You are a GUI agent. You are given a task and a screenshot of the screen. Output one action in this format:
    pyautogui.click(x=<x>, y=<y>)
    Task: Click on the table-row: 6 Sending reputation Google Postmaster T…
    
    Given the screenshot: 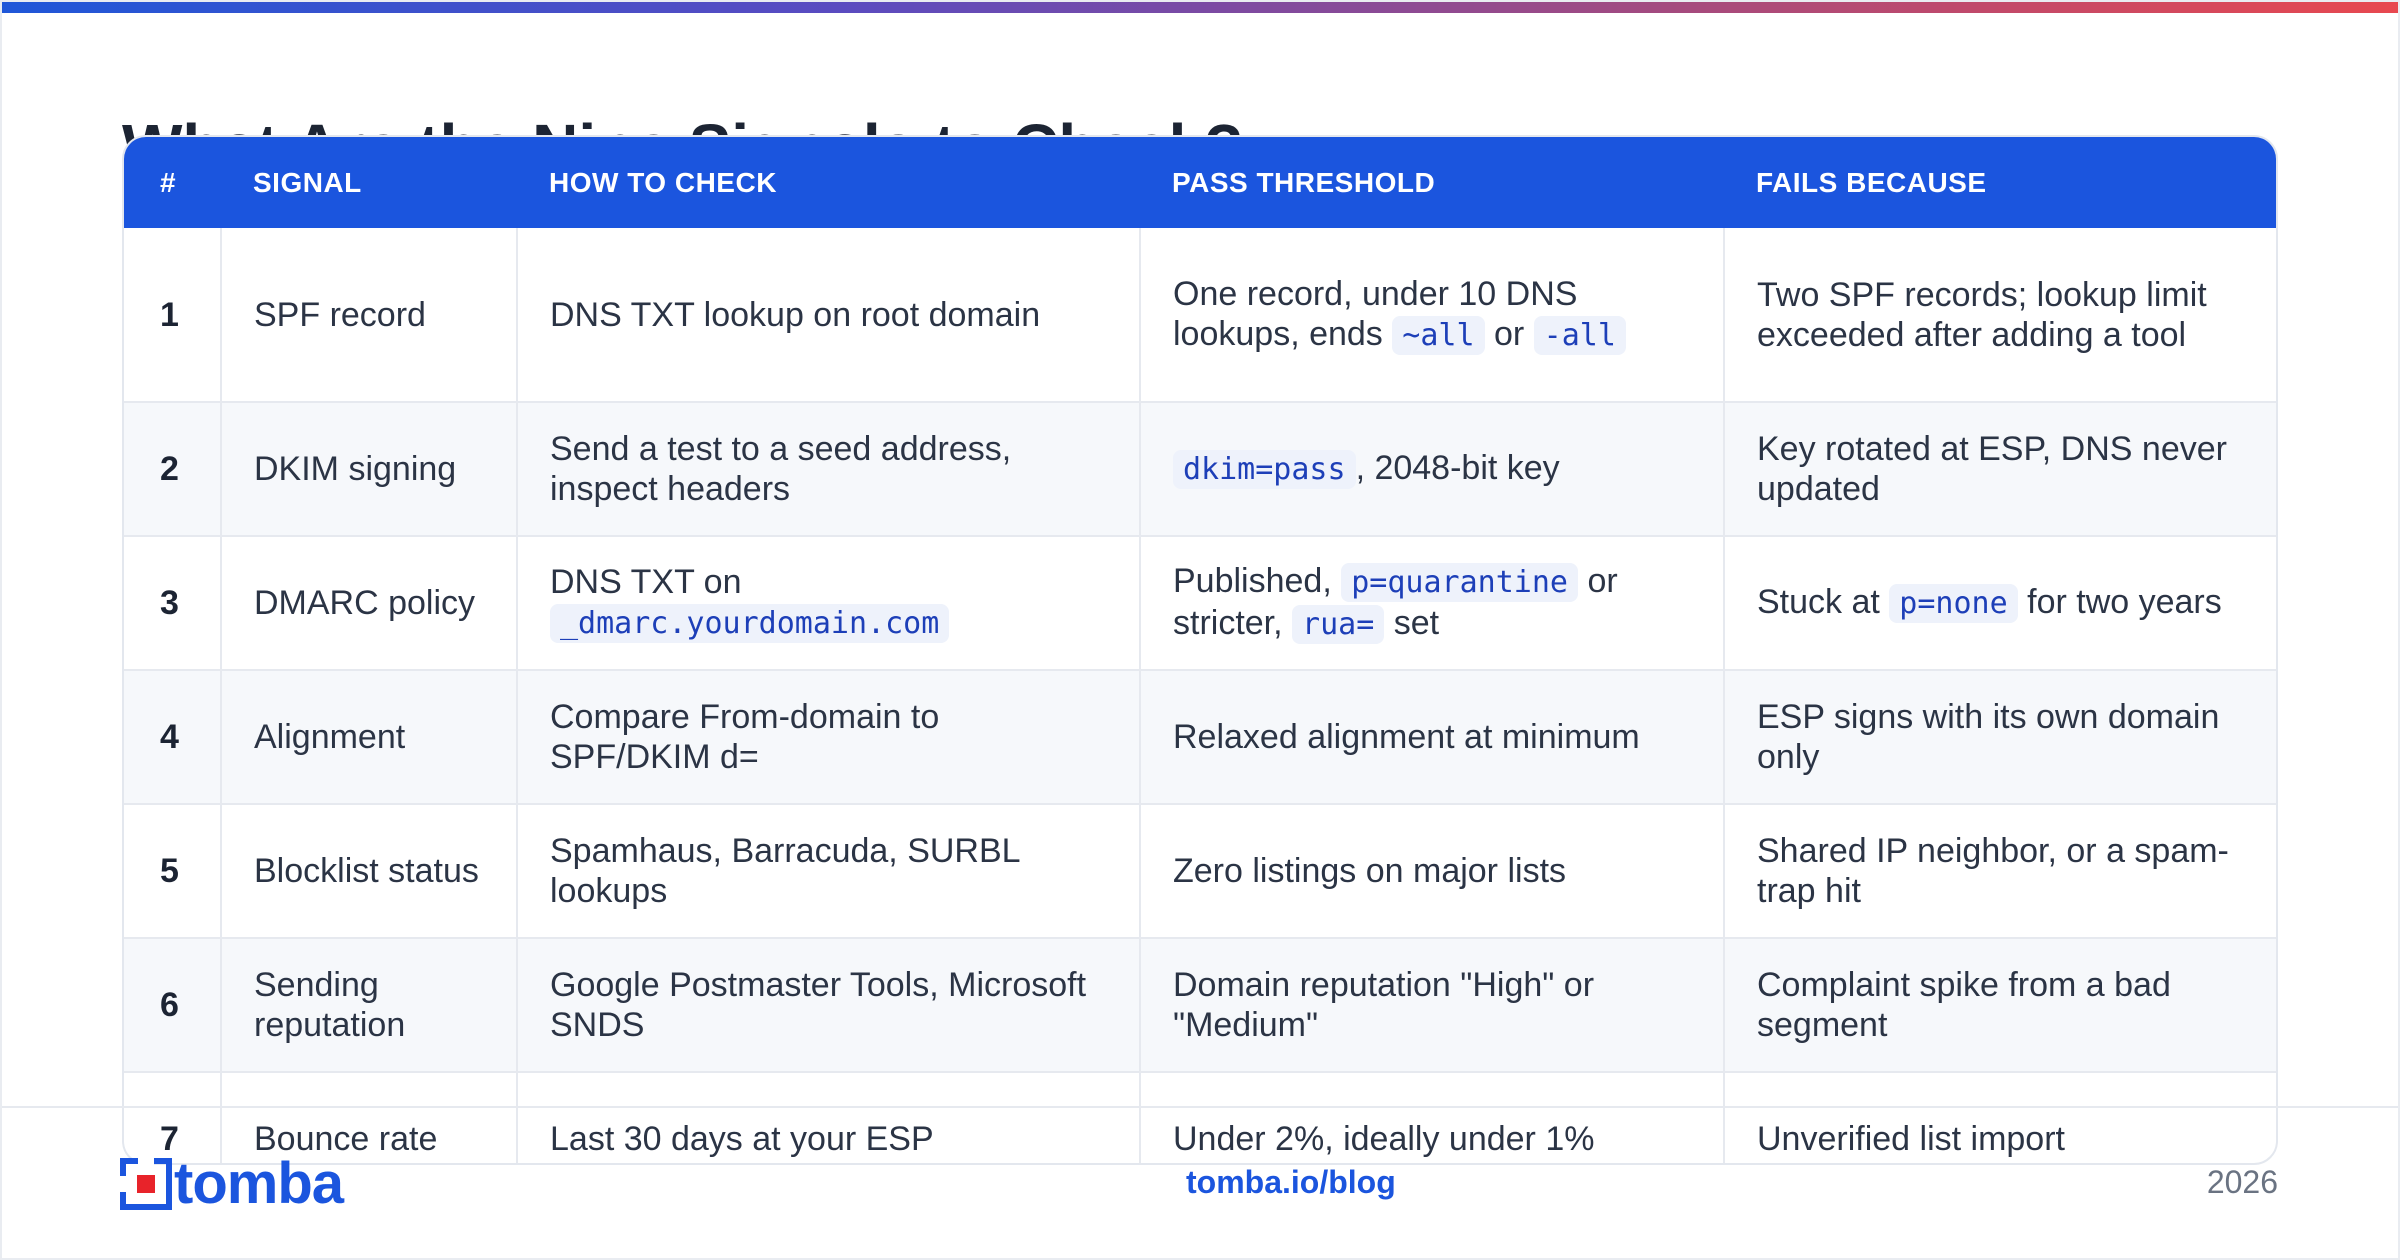 What is the action you would take?
    pyautogui.click(x=1200, y=1005)
    